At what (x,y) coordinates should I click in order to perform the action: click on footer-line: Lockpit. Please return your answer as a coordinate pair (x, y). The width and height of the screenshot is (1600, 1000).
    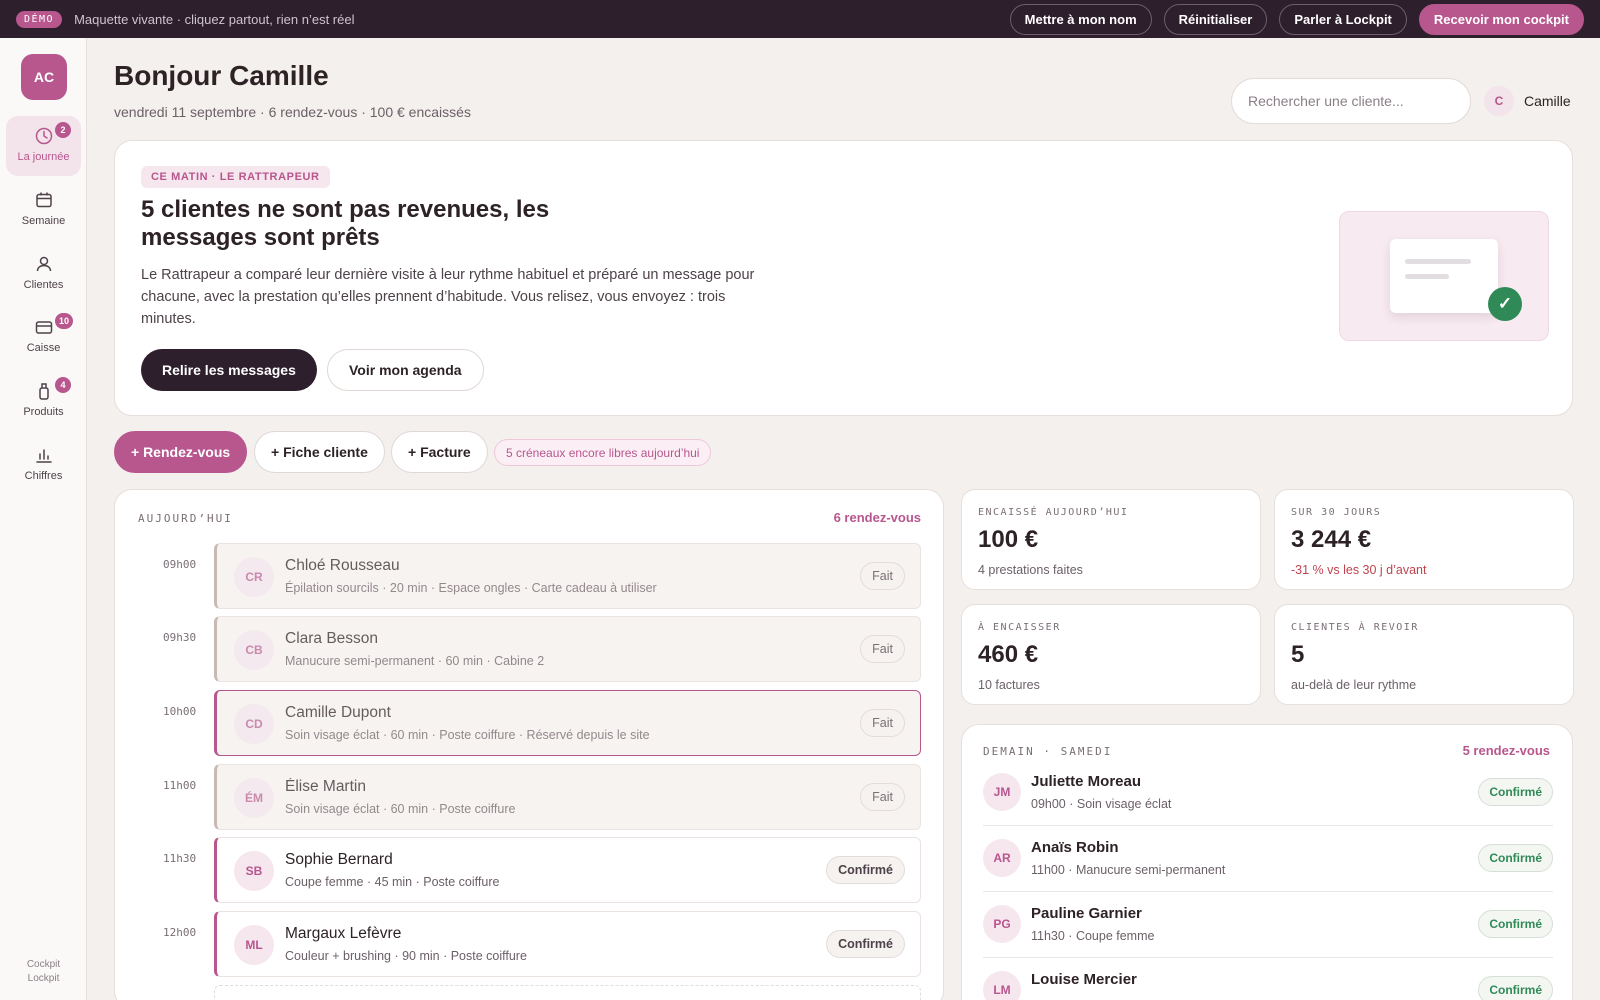
    Looking at the image, I should click on (43, 978).